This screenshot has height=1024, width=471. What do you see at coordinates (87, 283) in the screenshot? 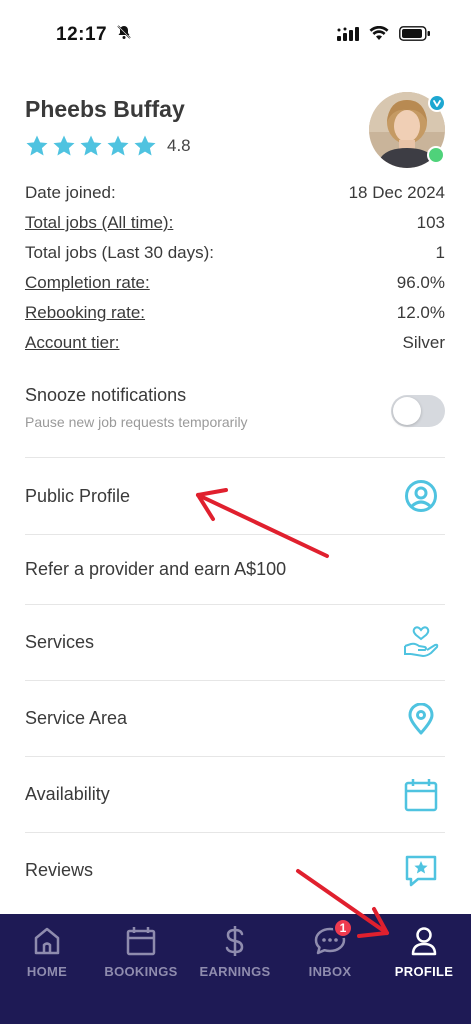
I see `stat-label-link: Completion rate:` at bounding box center [87, 283].